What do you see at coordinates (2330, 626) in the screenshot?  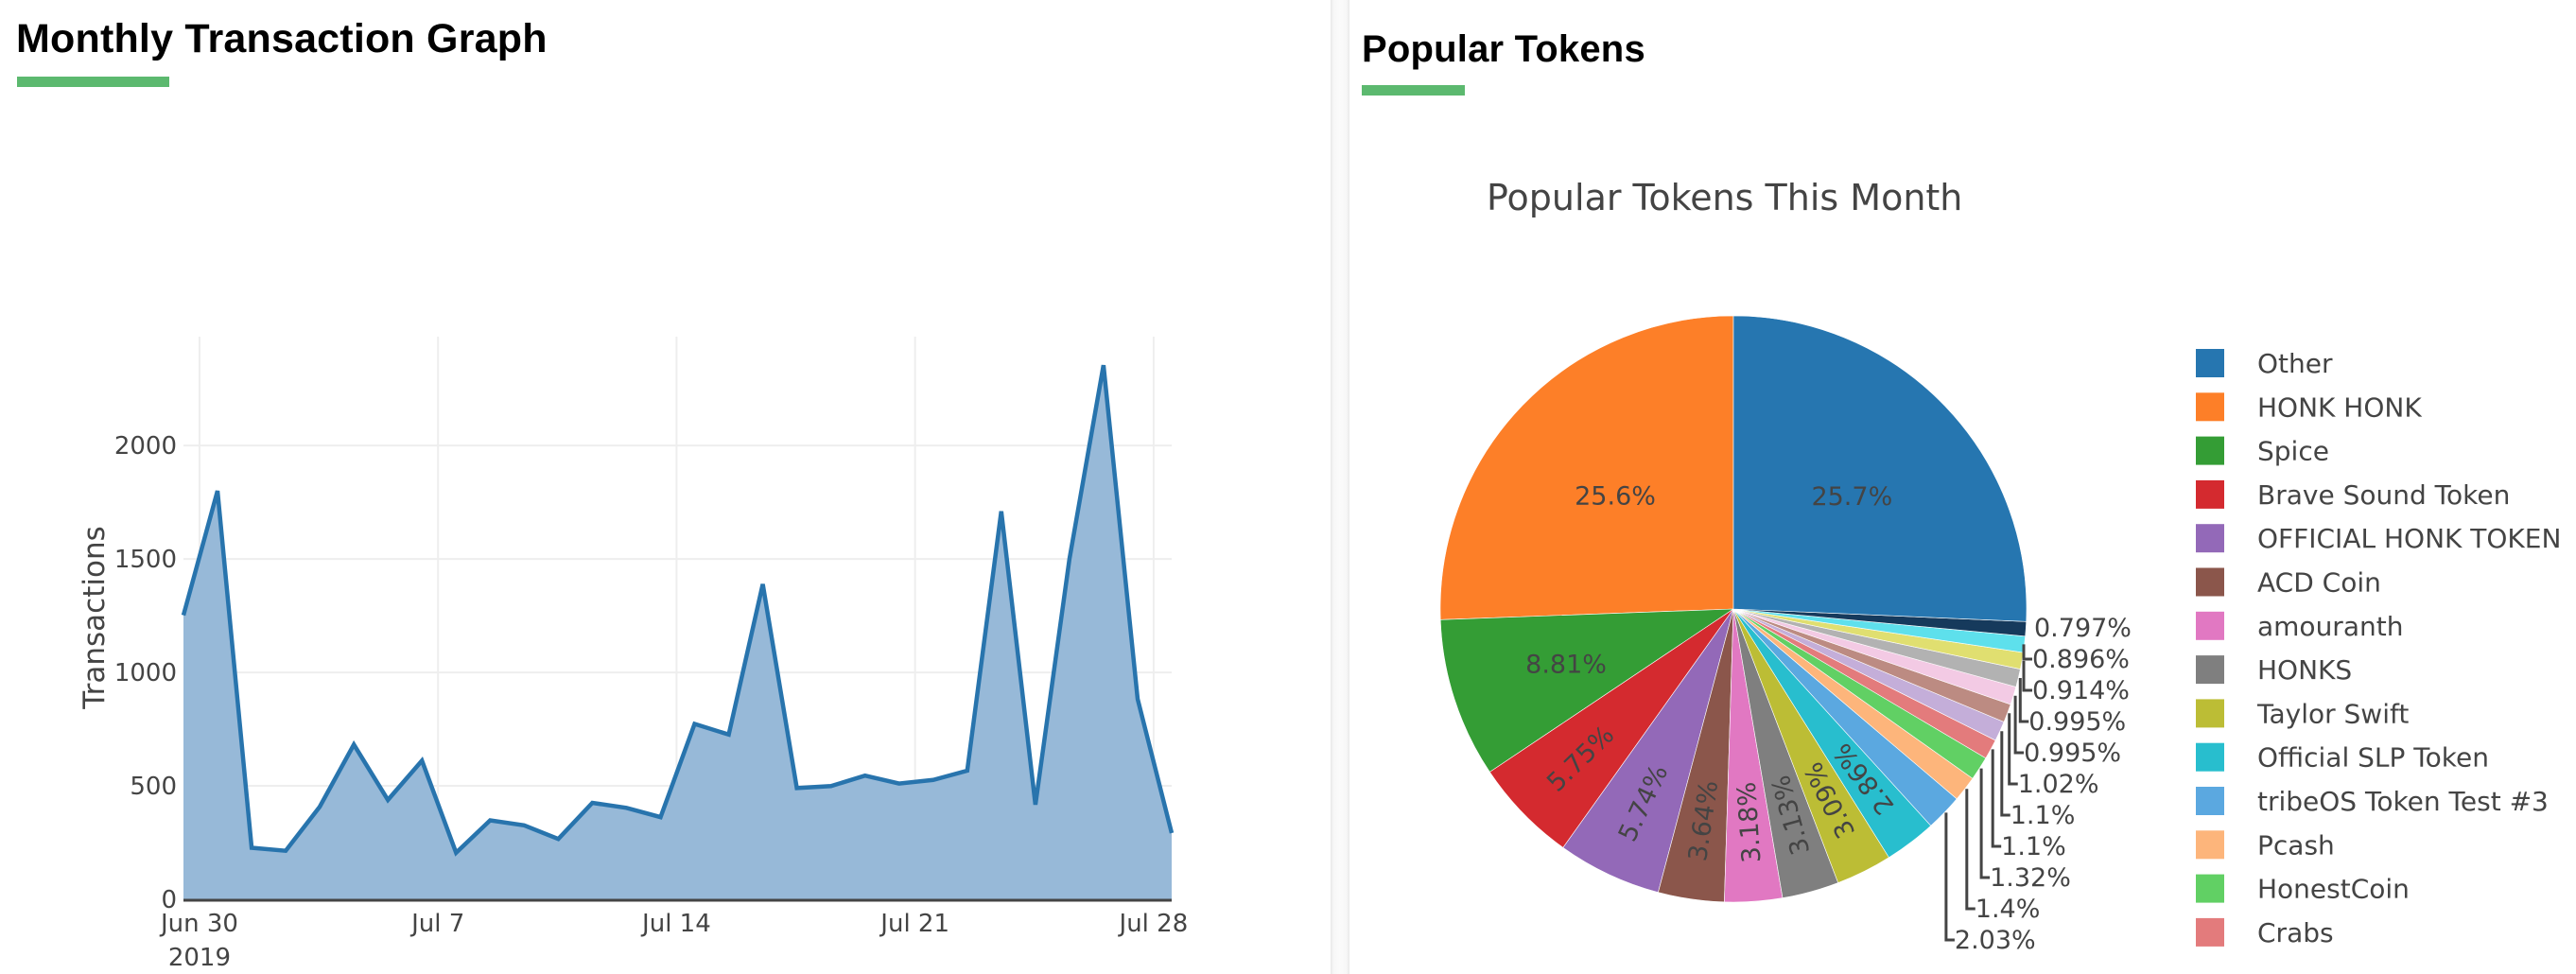 I see `legend-label: amouranth` at bounding box center [2330, 626].